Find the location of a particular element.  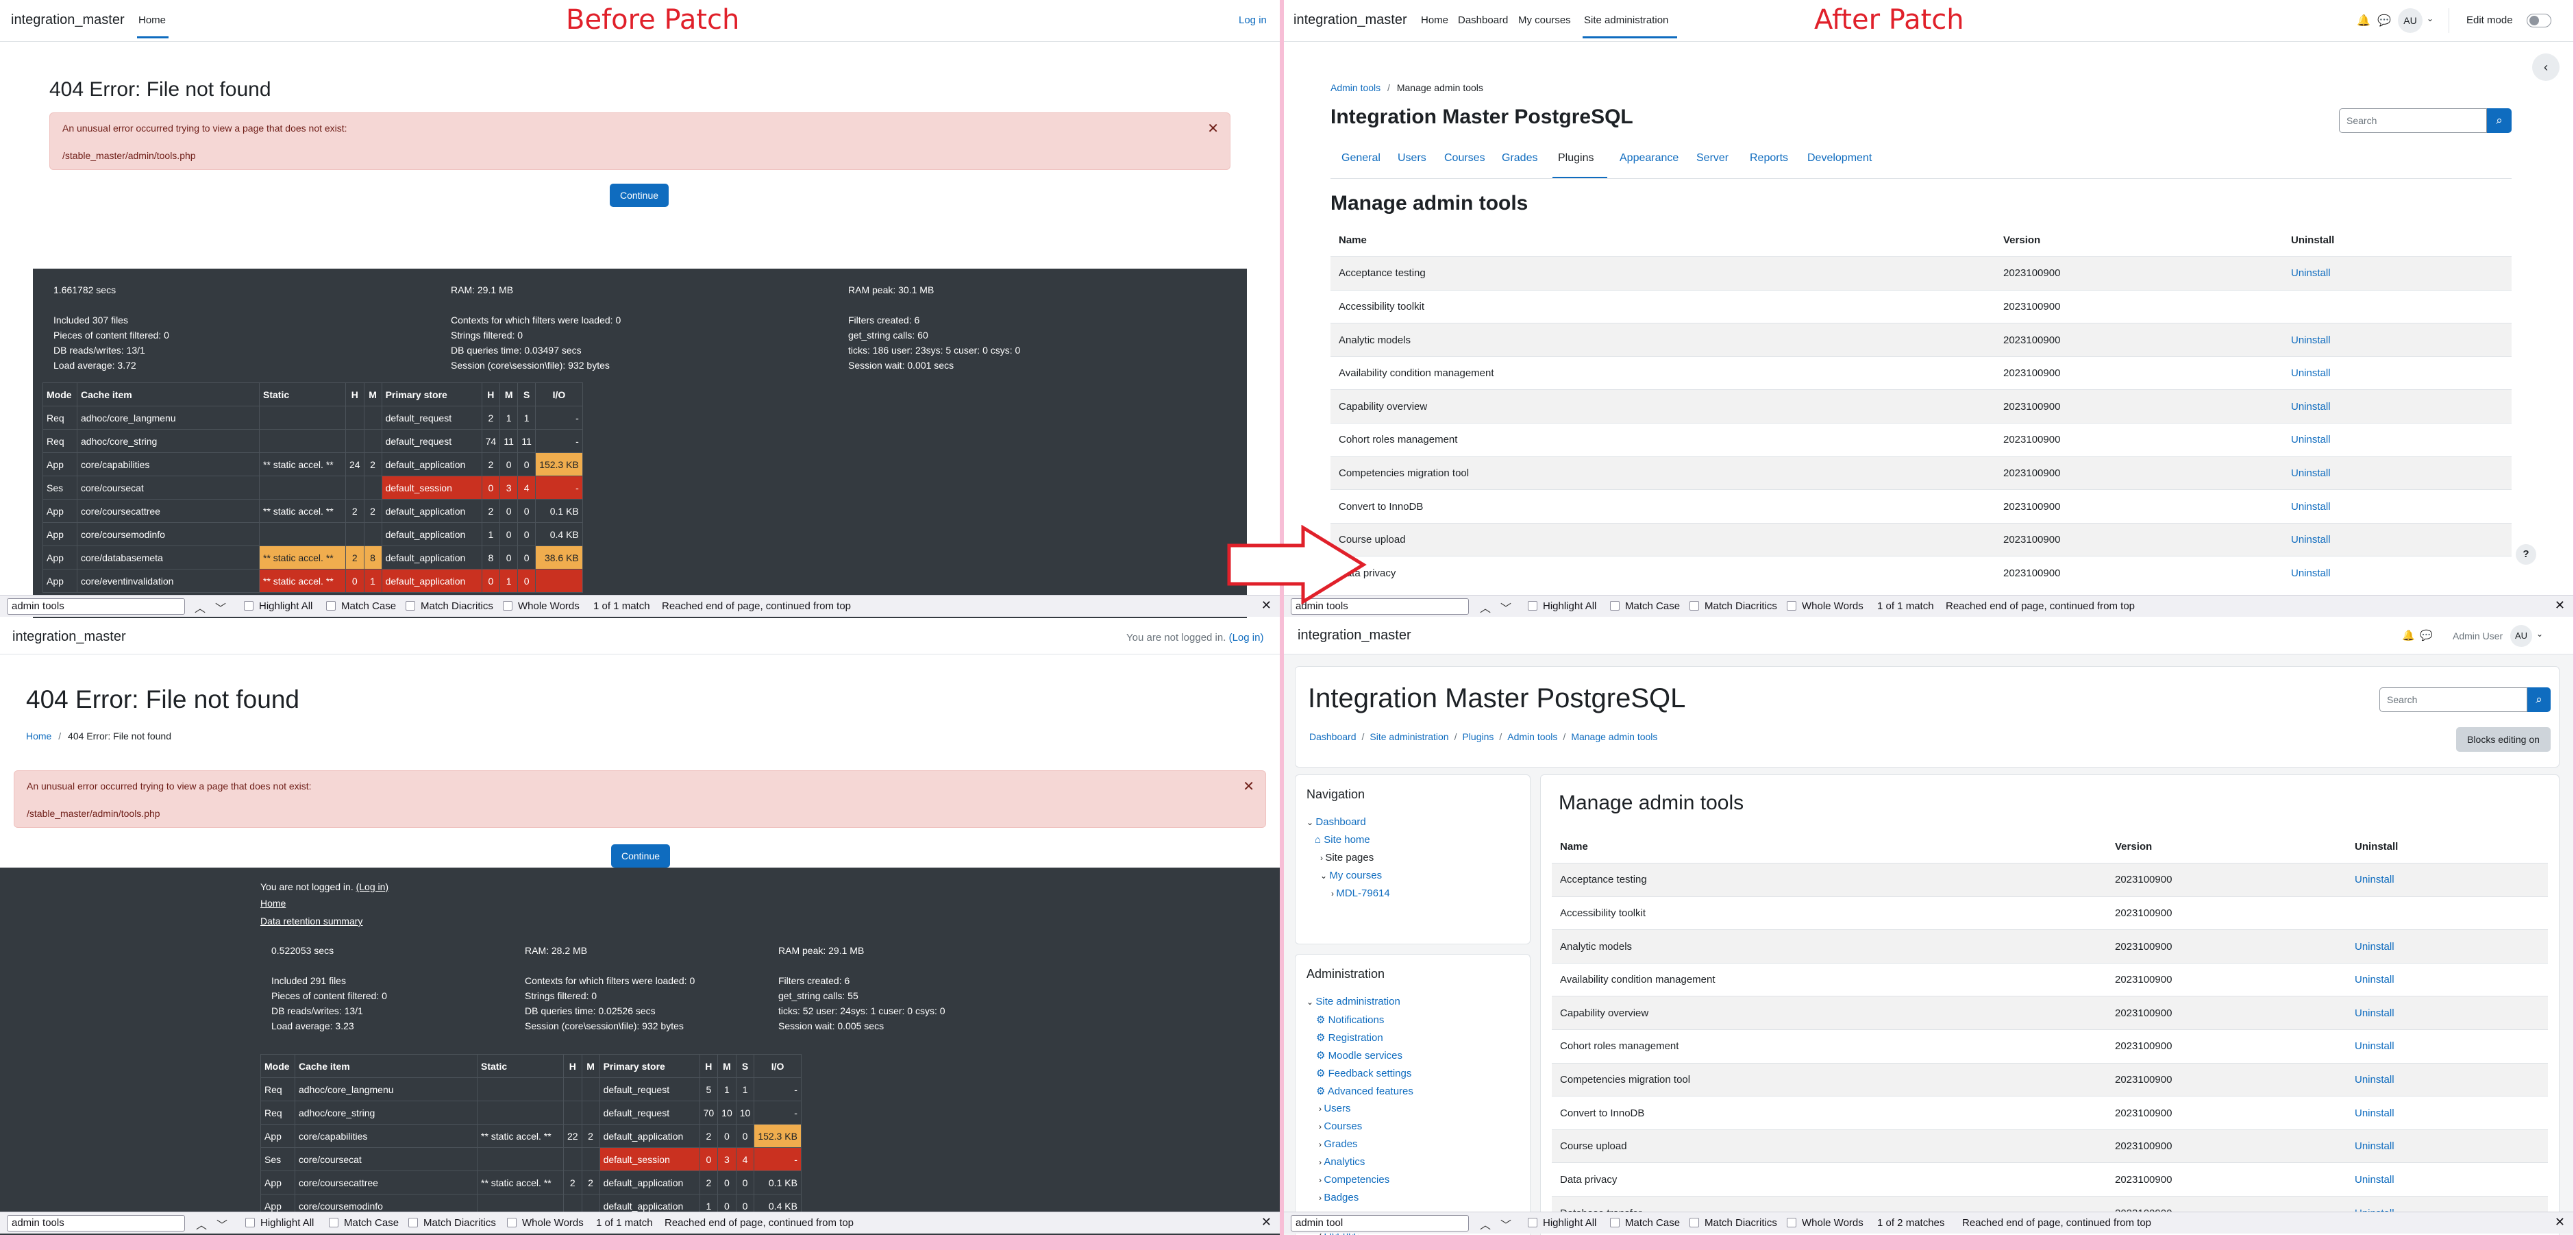

search-input: Search is located at coordinates (2453, 700).